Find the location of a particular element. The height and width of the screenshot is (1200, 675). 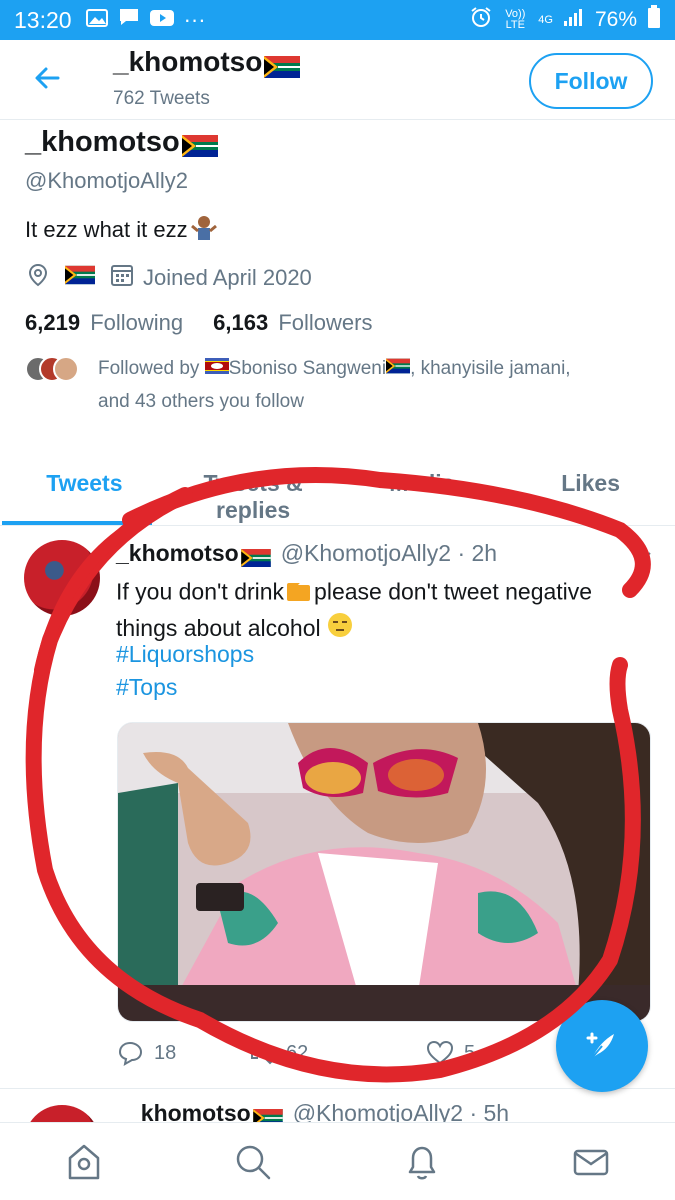

shrug-emoji-icon is located at coordinates (204, 231).